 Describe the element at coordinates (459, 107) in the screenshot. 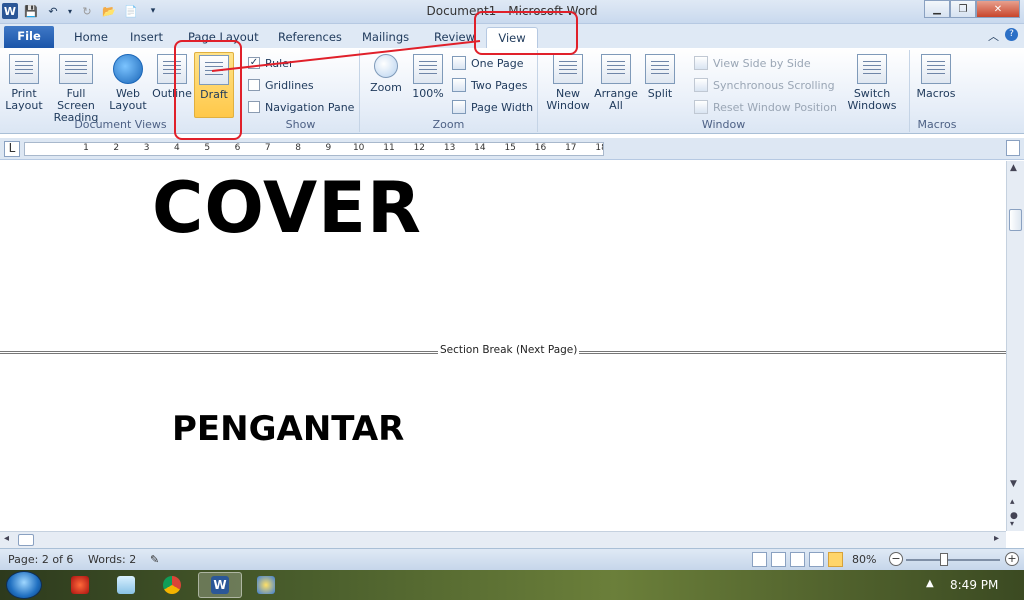

I see `page-width-icon` at that location.